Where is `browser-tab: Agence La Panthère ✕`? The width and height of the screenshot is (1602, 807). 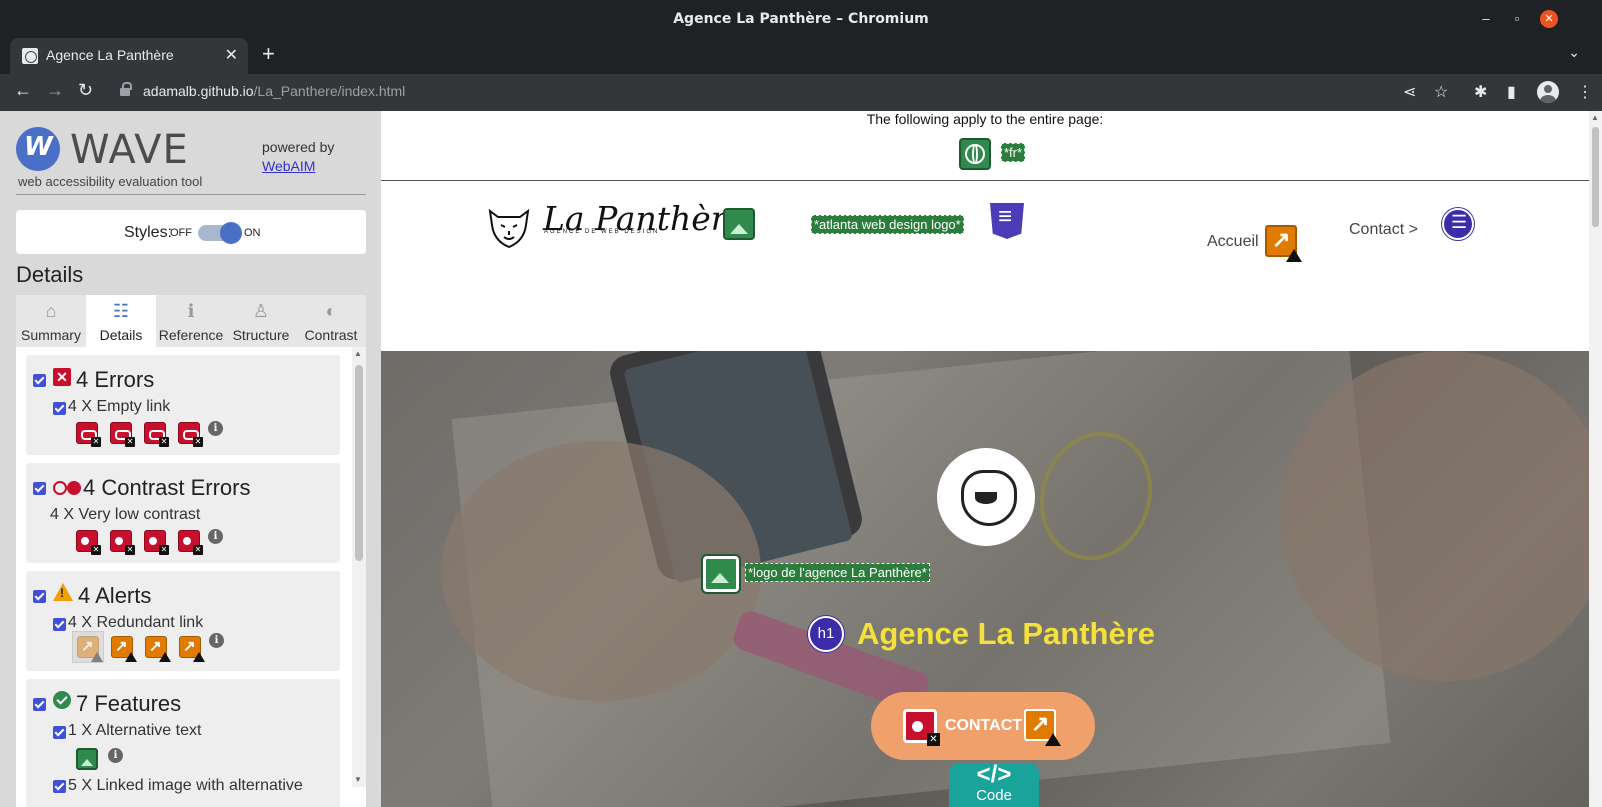
browser-tab: Agence La Panthère ✕ is located at coordinates (129, 56).